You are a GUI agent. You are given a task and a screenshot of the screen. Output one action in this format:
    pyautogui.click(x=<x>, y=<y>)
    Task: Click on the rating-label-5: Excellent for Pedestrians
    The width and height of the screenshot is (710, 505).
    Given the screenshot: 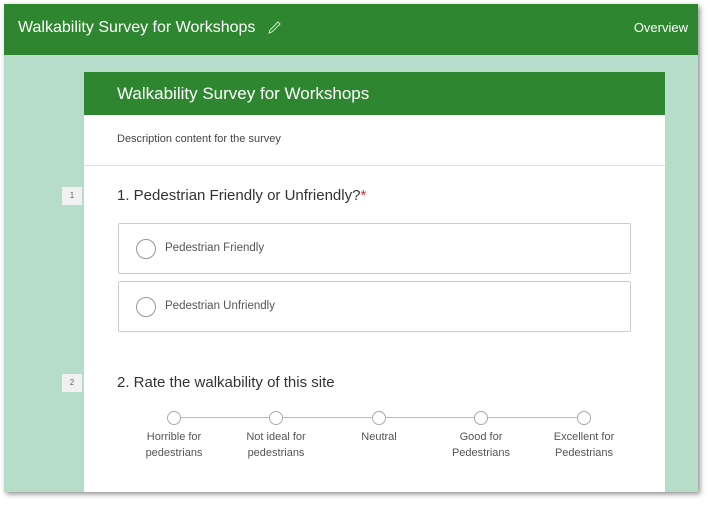 What is the action you would take?
    pyautogui.click(x=584, y=445)
    